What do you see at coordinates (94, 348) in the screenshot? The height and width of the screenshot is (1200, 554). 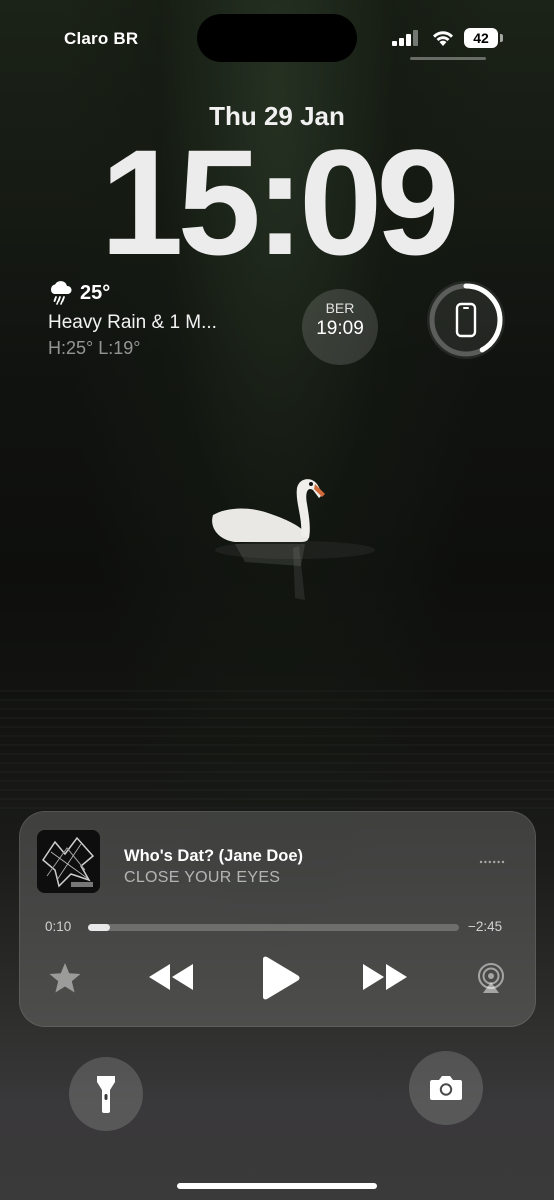 I see `weather-high-low: H:25° L:19°` at bounding box center [94, 348].